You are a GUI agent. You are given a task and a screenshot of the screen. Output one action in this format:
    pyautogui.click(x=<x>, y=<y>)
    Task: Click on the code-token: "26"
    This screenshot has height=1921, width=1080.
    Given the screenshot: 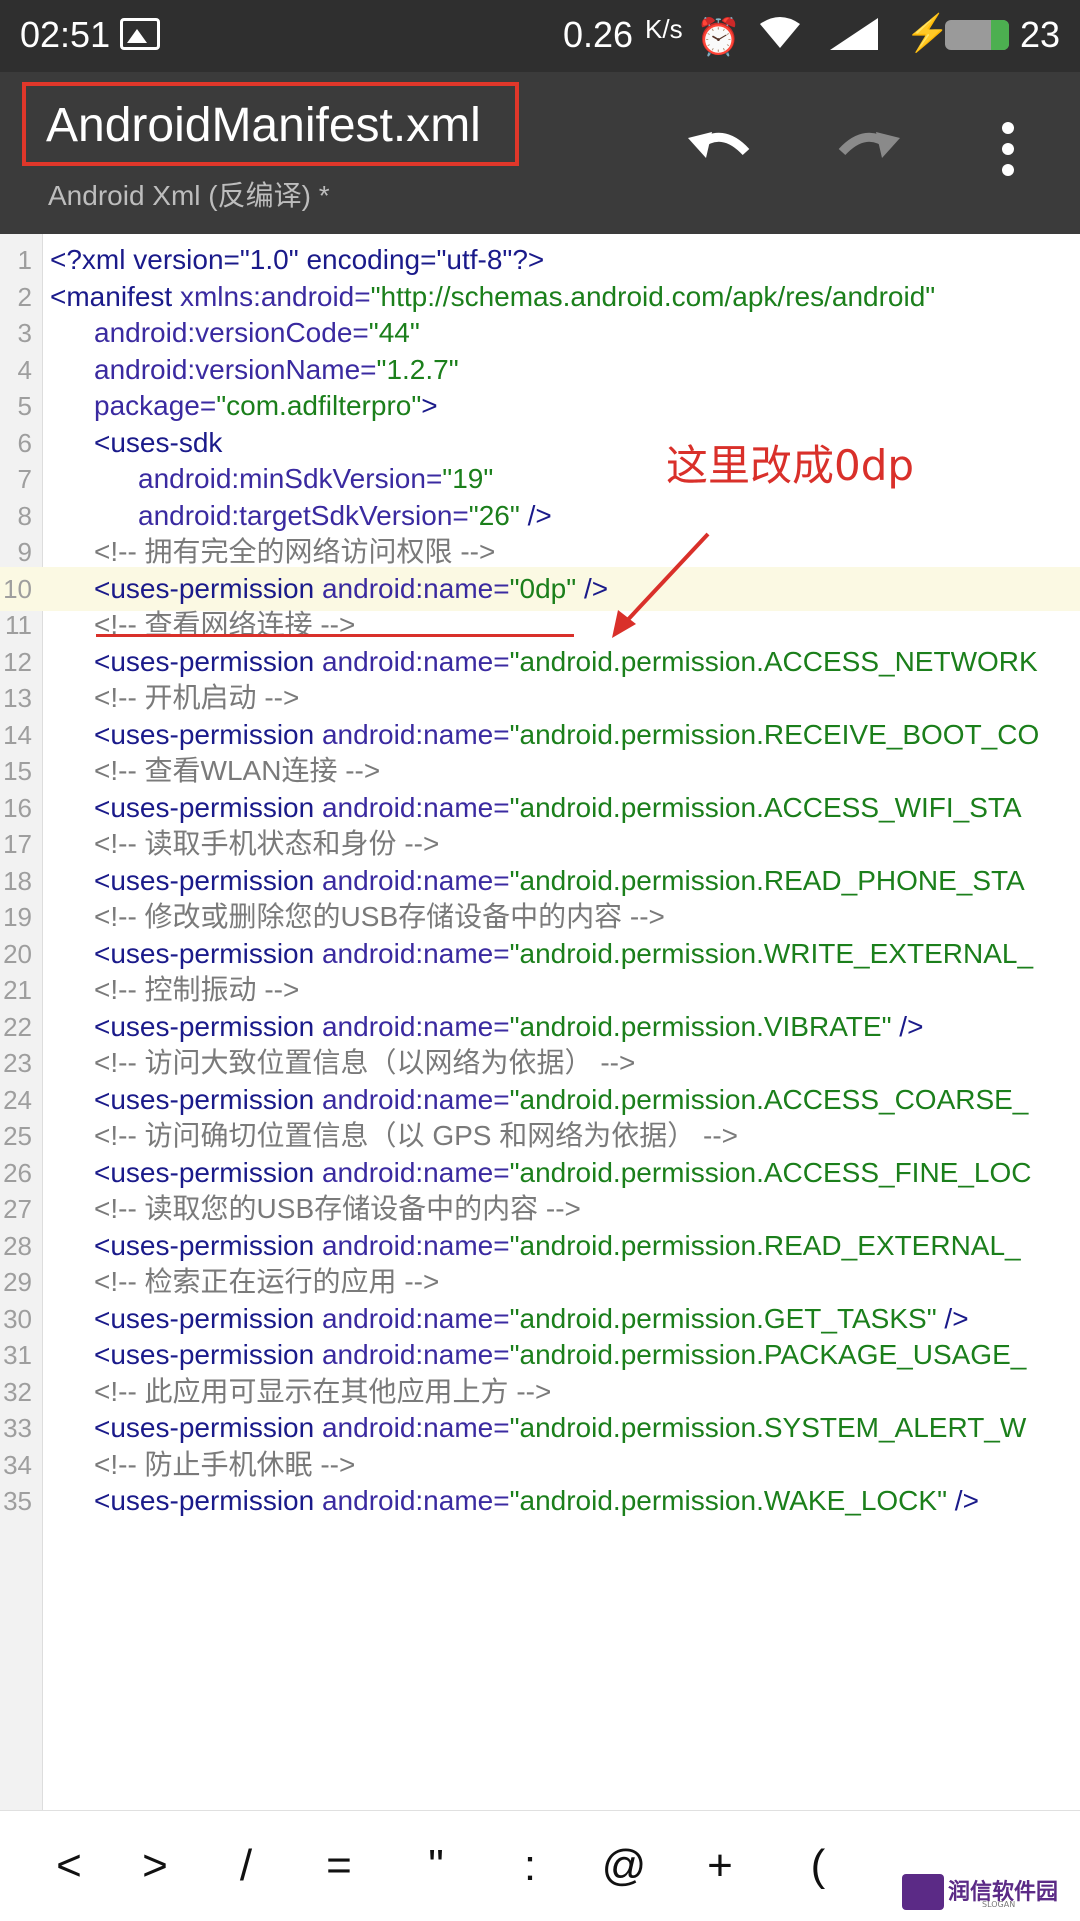 What is the action you would take?
    pyautogui.click(x=494, y=515)
    